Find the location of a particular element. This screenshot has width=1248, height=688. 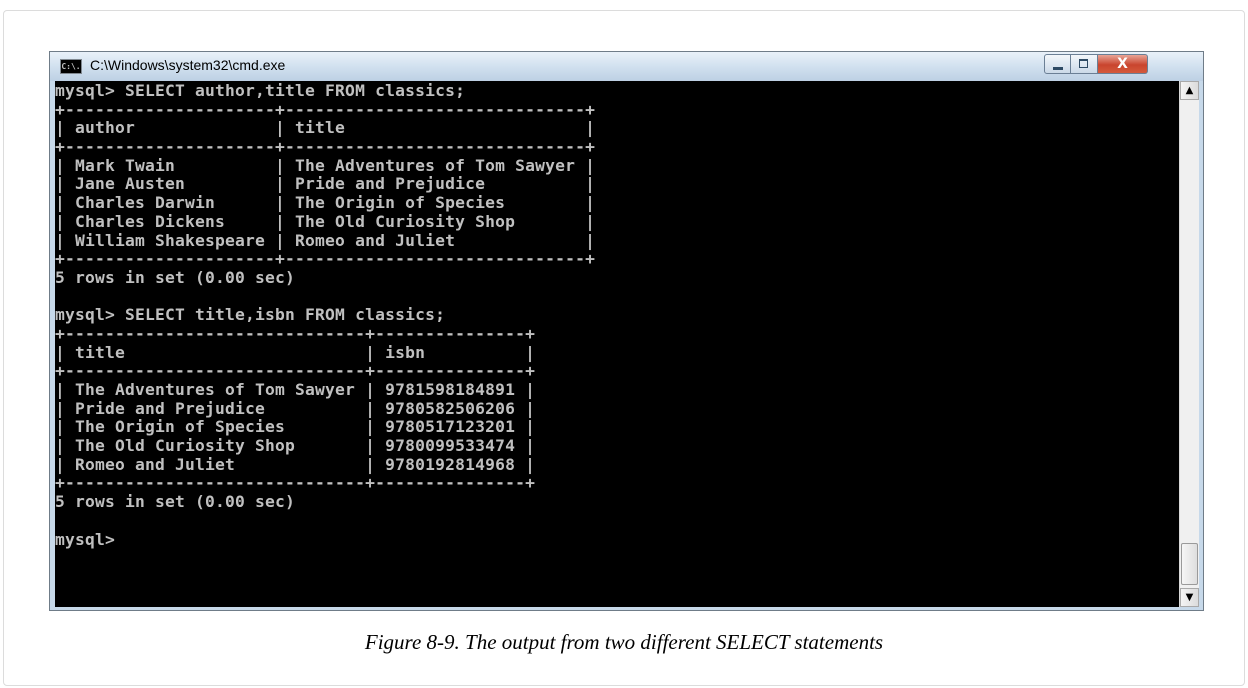

maximize-button is located at coordinates (1084, 64).